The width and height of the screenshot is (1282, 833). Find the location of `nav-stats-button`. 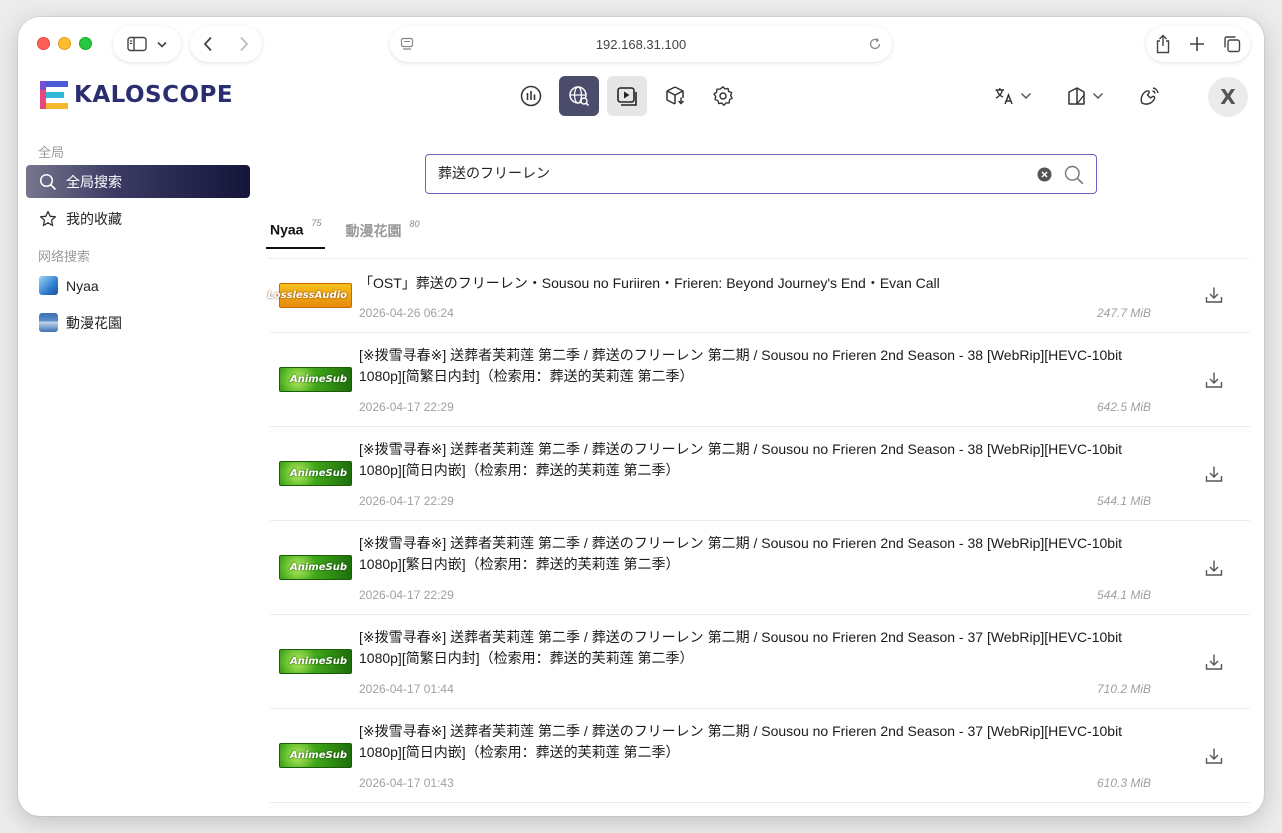

nav-stats-button is located at coordinates (531, 96).